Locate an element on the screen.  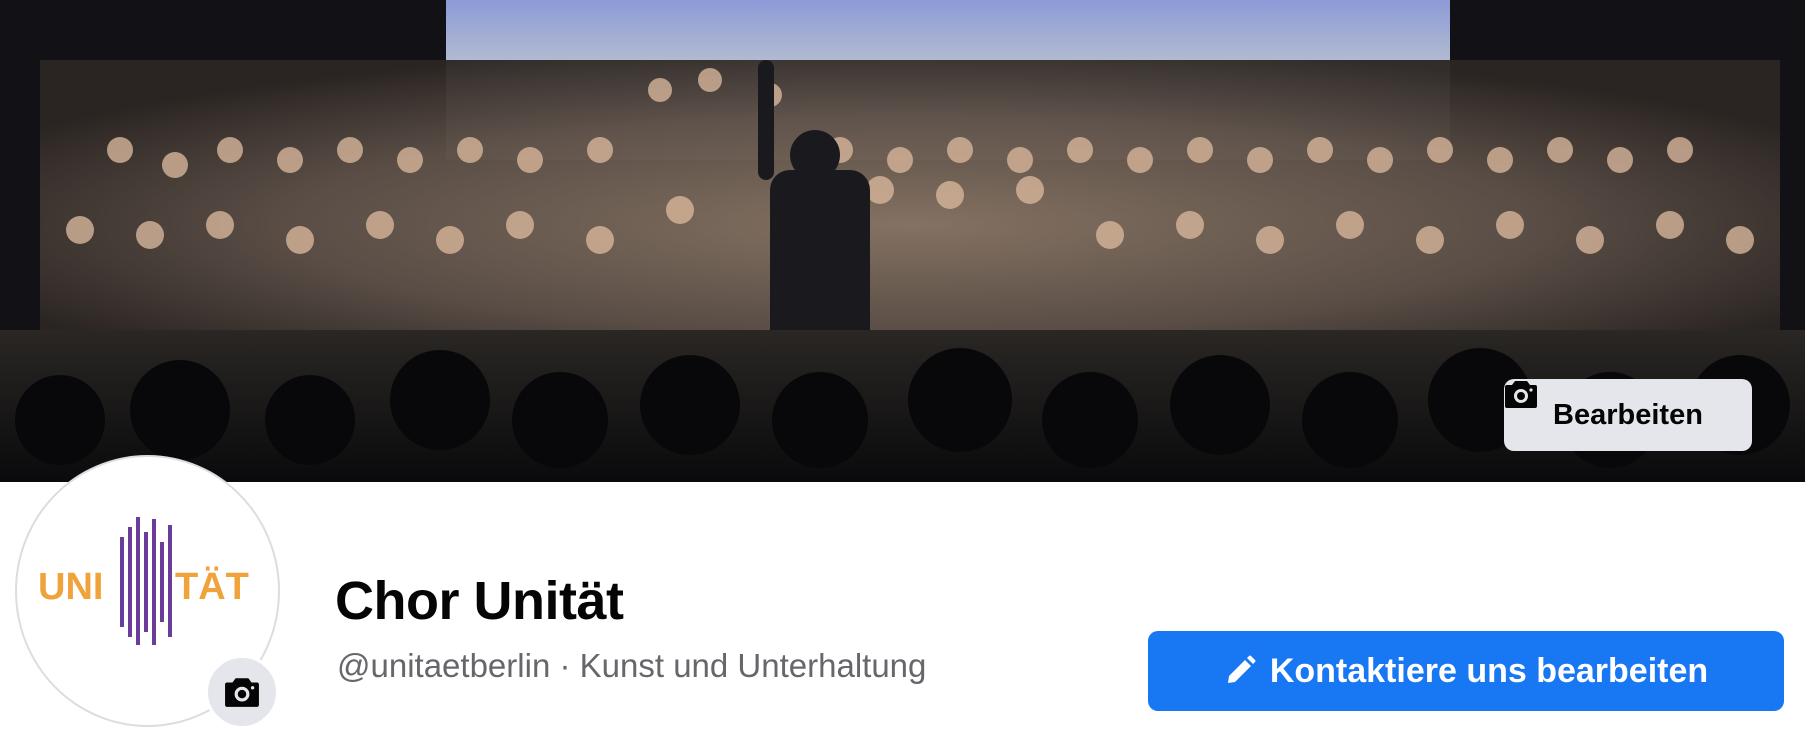
edit-contact-button: Kontaktiere uns bearbeiten is located at coordinates (1466, 671).